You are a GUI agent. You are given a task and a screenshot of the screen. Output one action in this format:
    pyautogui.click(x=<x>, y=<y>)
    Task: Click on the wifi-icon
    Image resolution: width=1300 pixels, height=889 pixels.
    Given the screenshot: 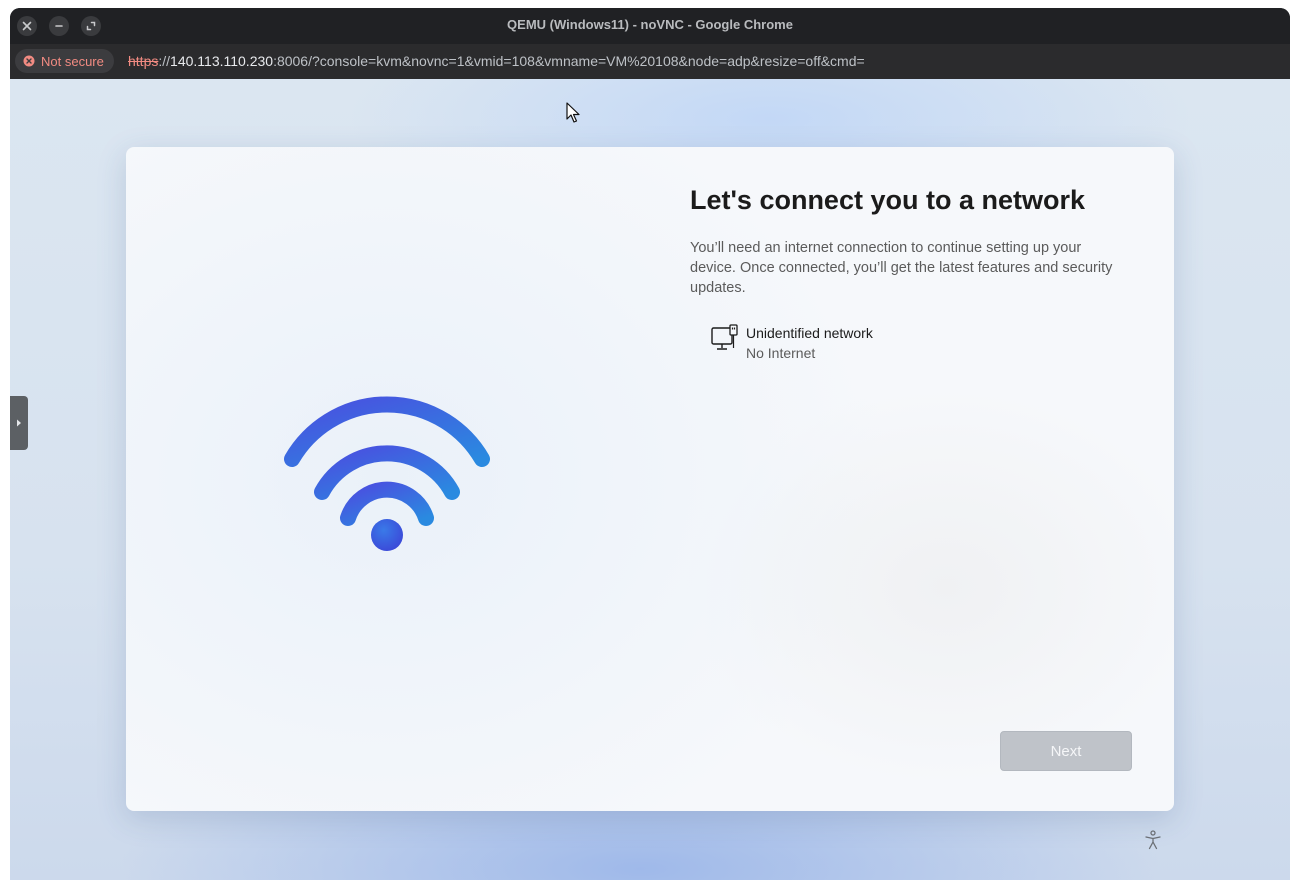 What is the action you would take?
    pyautogui.click(x=387, y=473)
    